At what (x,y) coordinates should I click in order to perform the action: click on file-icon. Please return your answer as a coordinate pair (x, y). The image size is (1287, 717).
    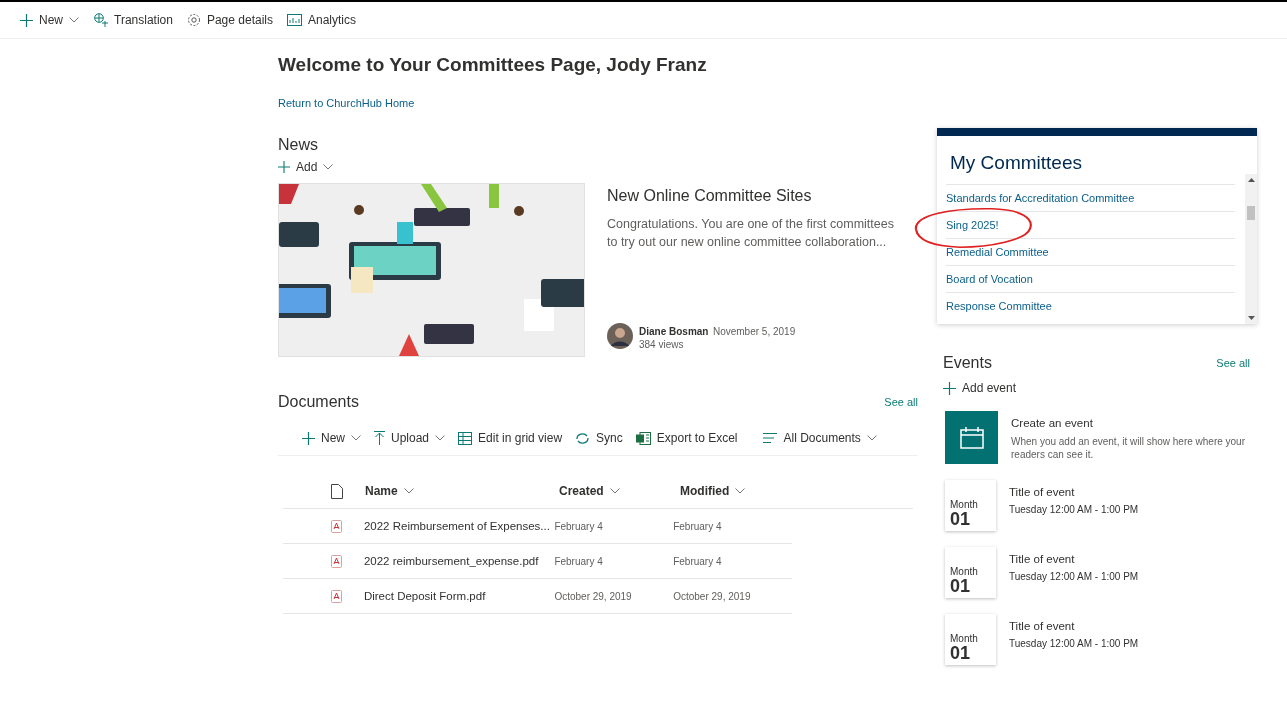
    Looking at the image, I should click on (337, 491).